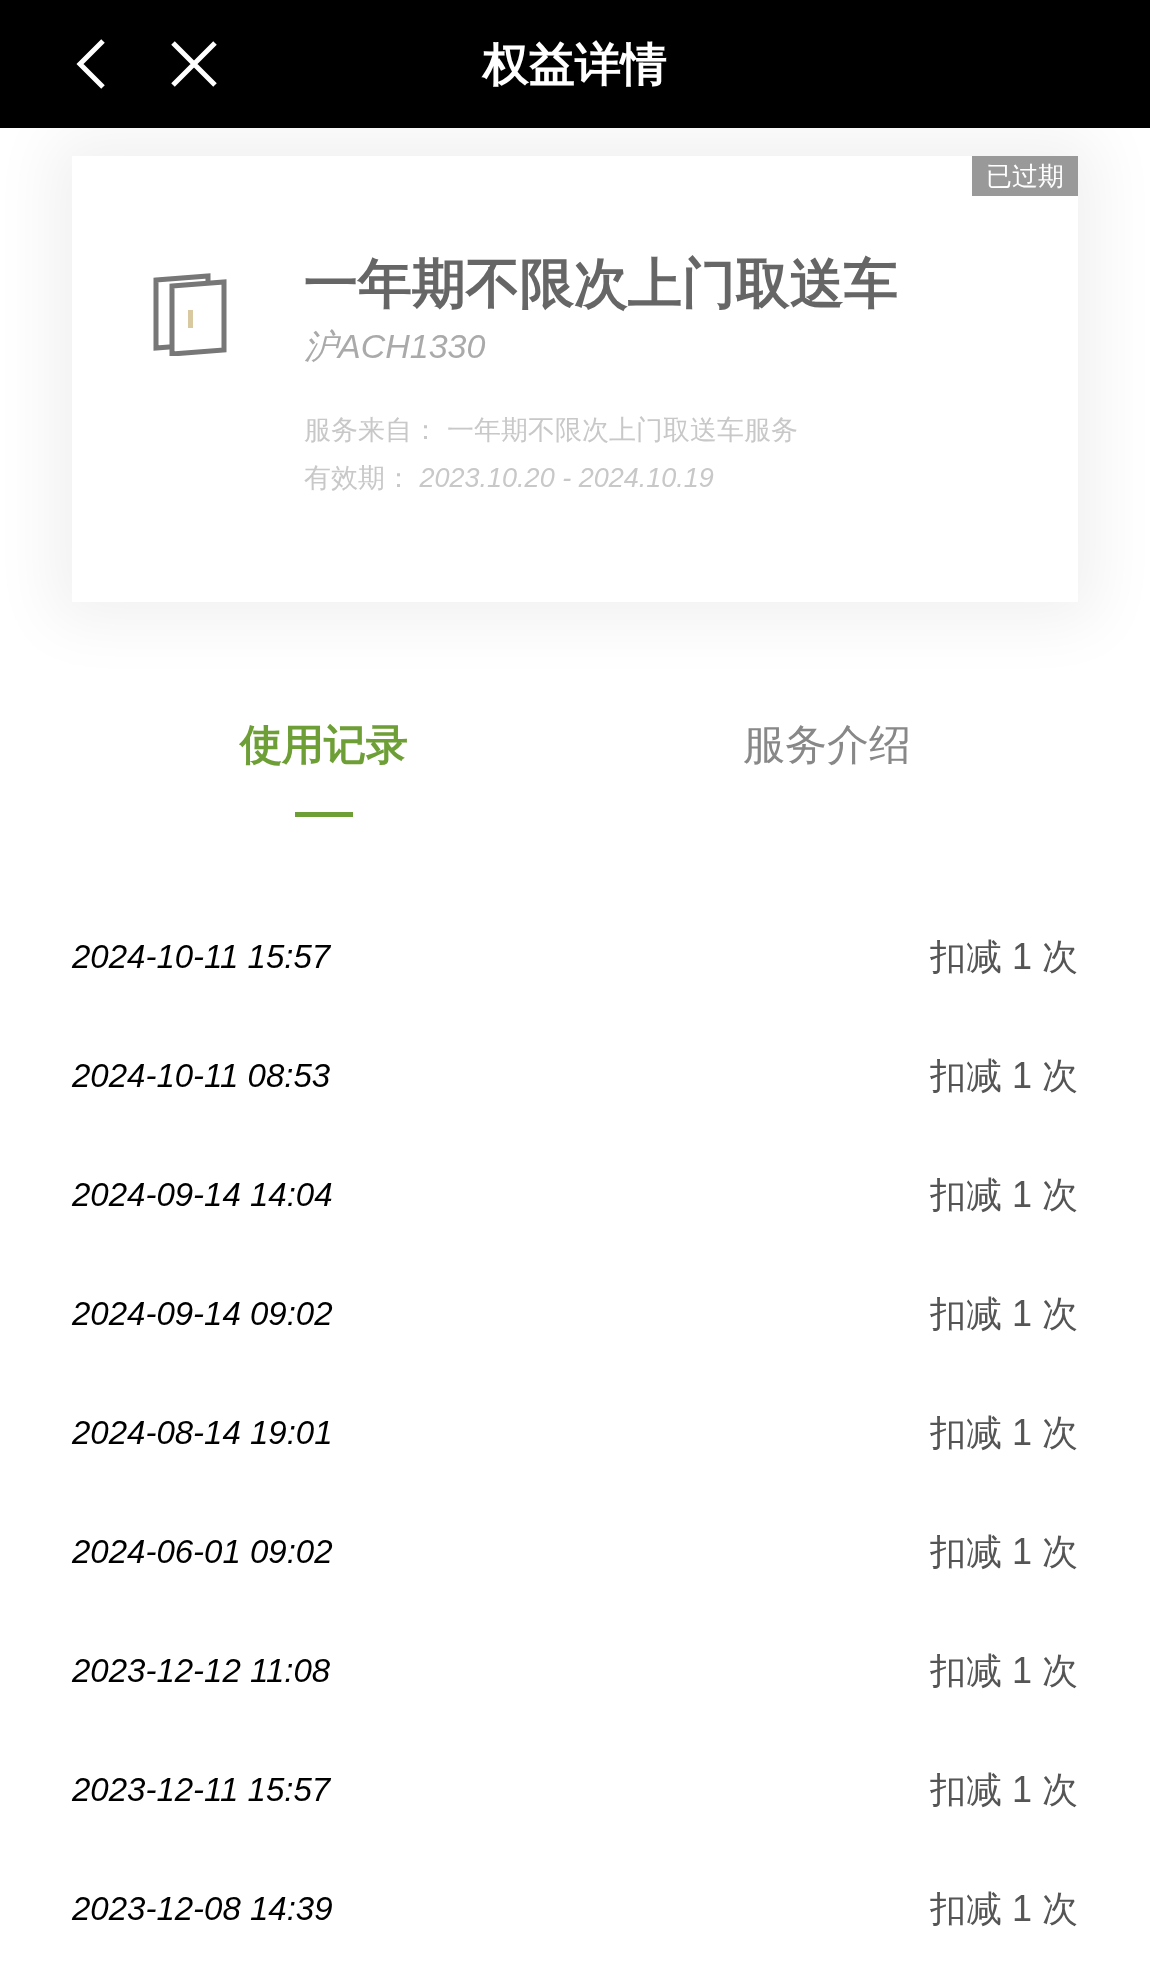  I want to click on license-plate: 沪ACH1330, so click(395, 346).